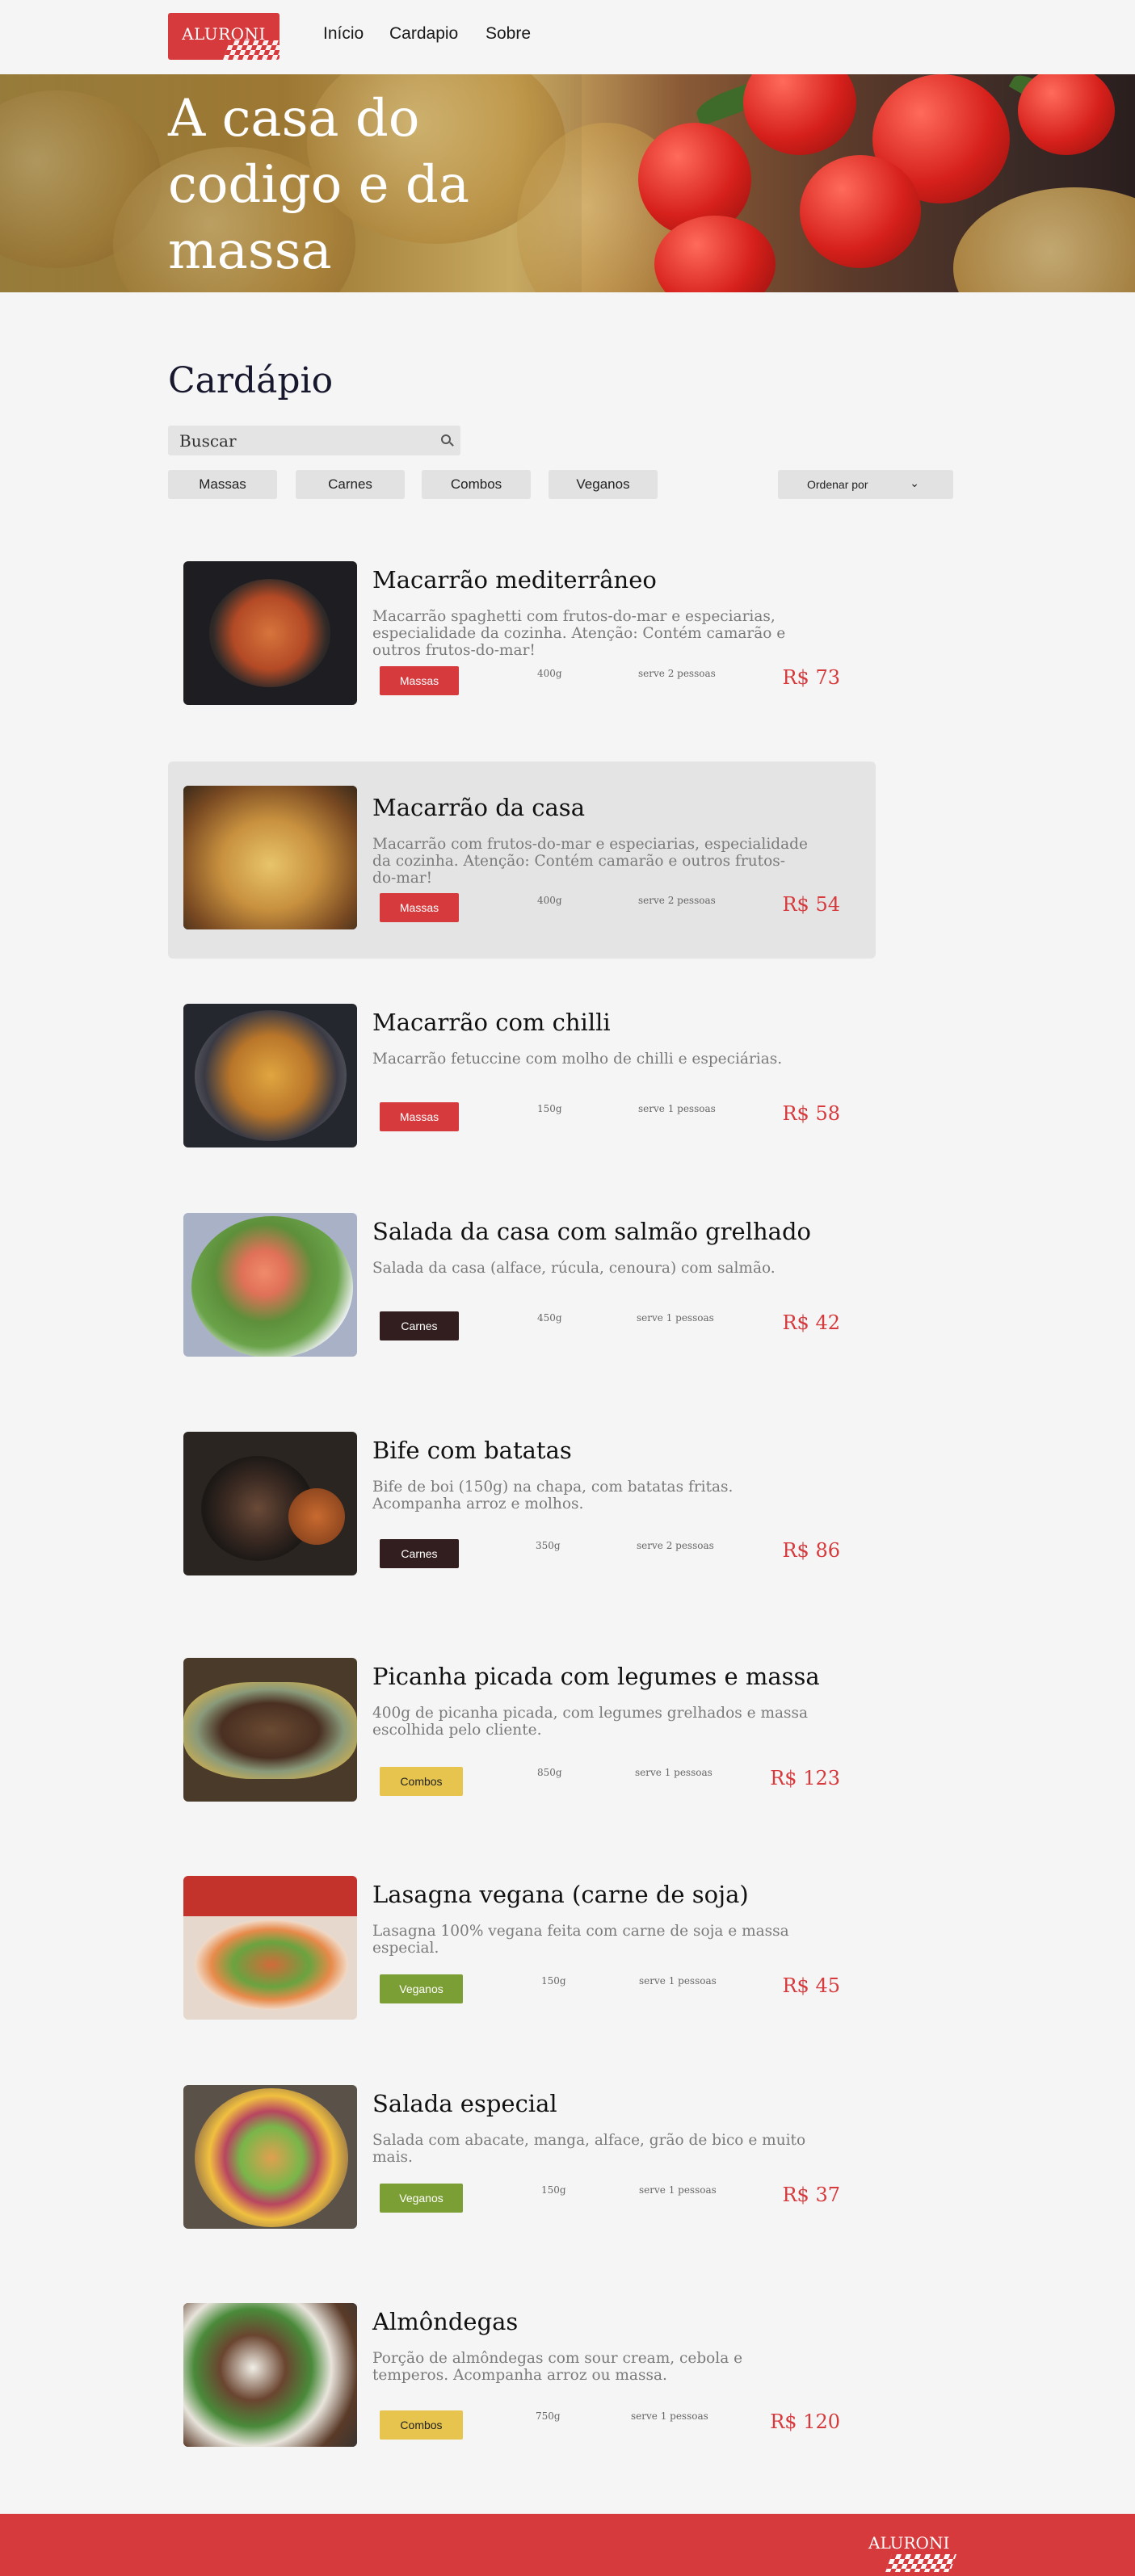  I want to click on dish-name: Macarrão mediterrâneo, so click(514, 580).